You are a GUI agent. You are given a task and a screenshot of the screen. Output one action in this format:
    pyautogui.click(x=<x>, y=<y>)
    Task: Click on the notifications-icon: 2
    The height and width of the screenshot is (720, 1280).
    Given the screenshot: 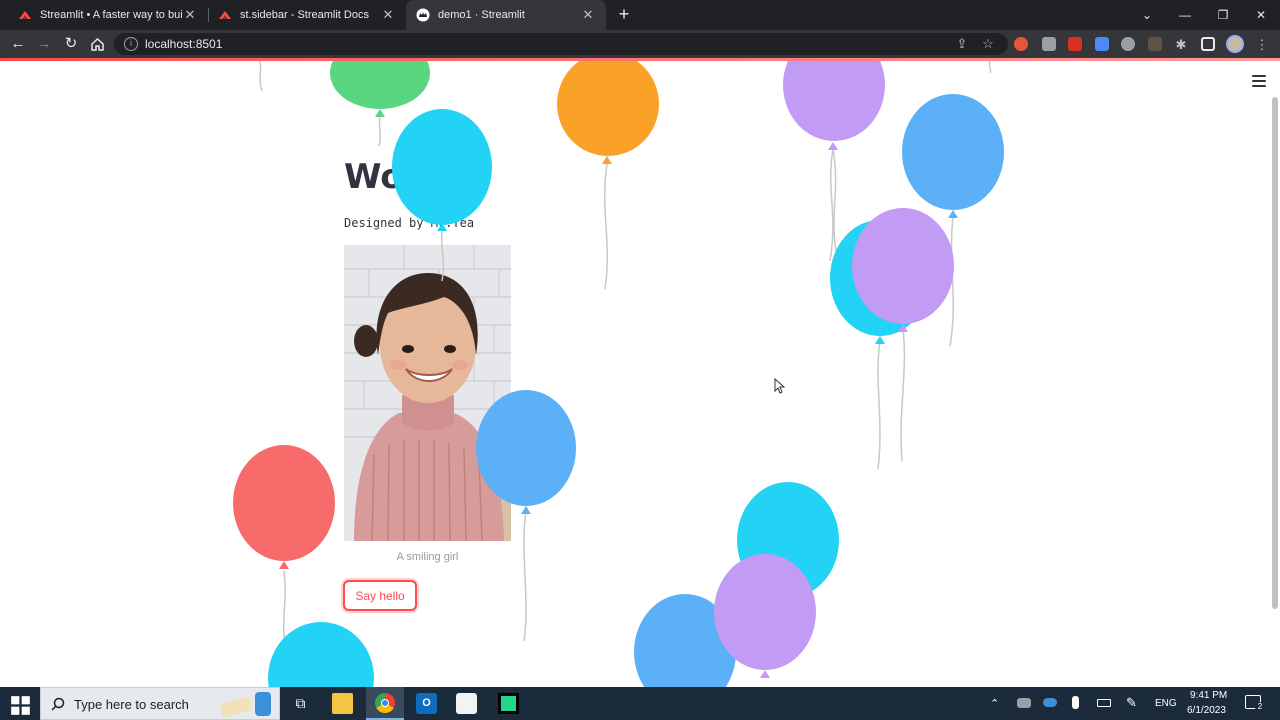 What is the action you would take?
    pyautogui.click(x=1255, y=703)
    